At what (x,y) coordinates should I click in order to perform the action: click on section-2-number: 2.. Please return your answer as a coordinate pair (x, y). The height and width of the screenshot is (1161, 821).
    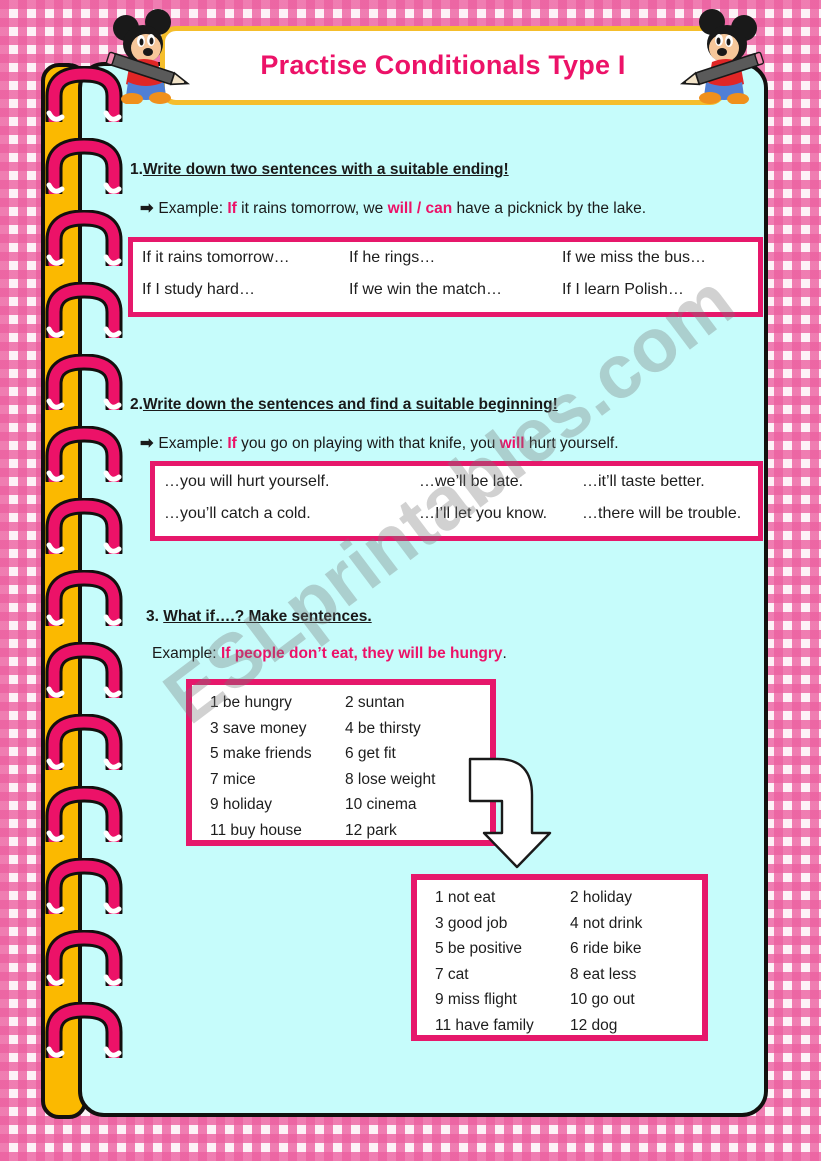
    Looking at the image, I should click on (136, 404).